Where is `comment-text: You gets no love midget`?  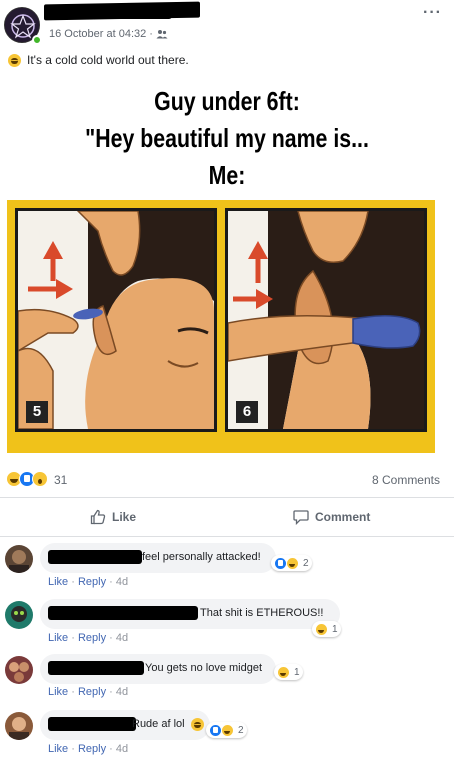
comment-text: You gets no love midget is located at coordinates (204, 668).